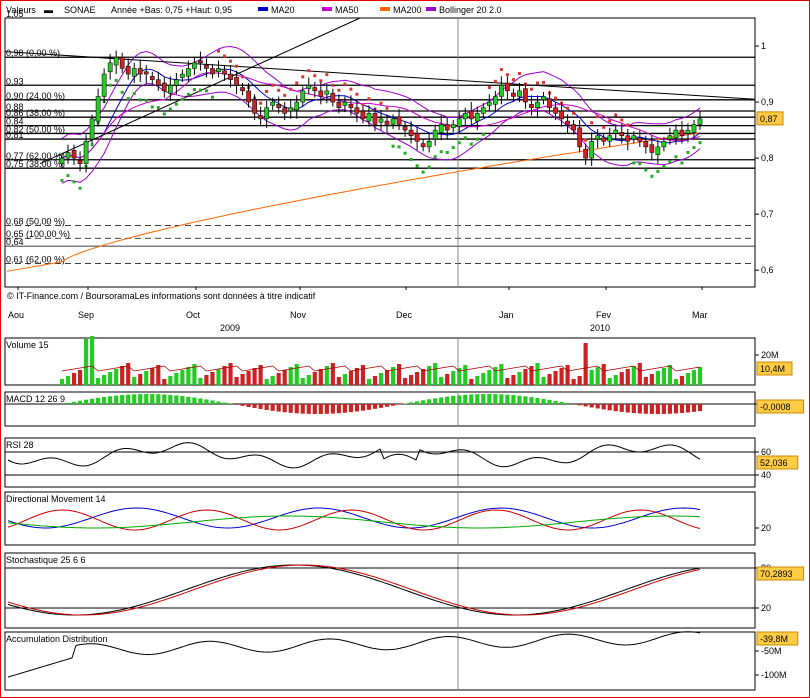  I want to click on fib-label-10: 0,75 (38,00 %), so click(35, 164).